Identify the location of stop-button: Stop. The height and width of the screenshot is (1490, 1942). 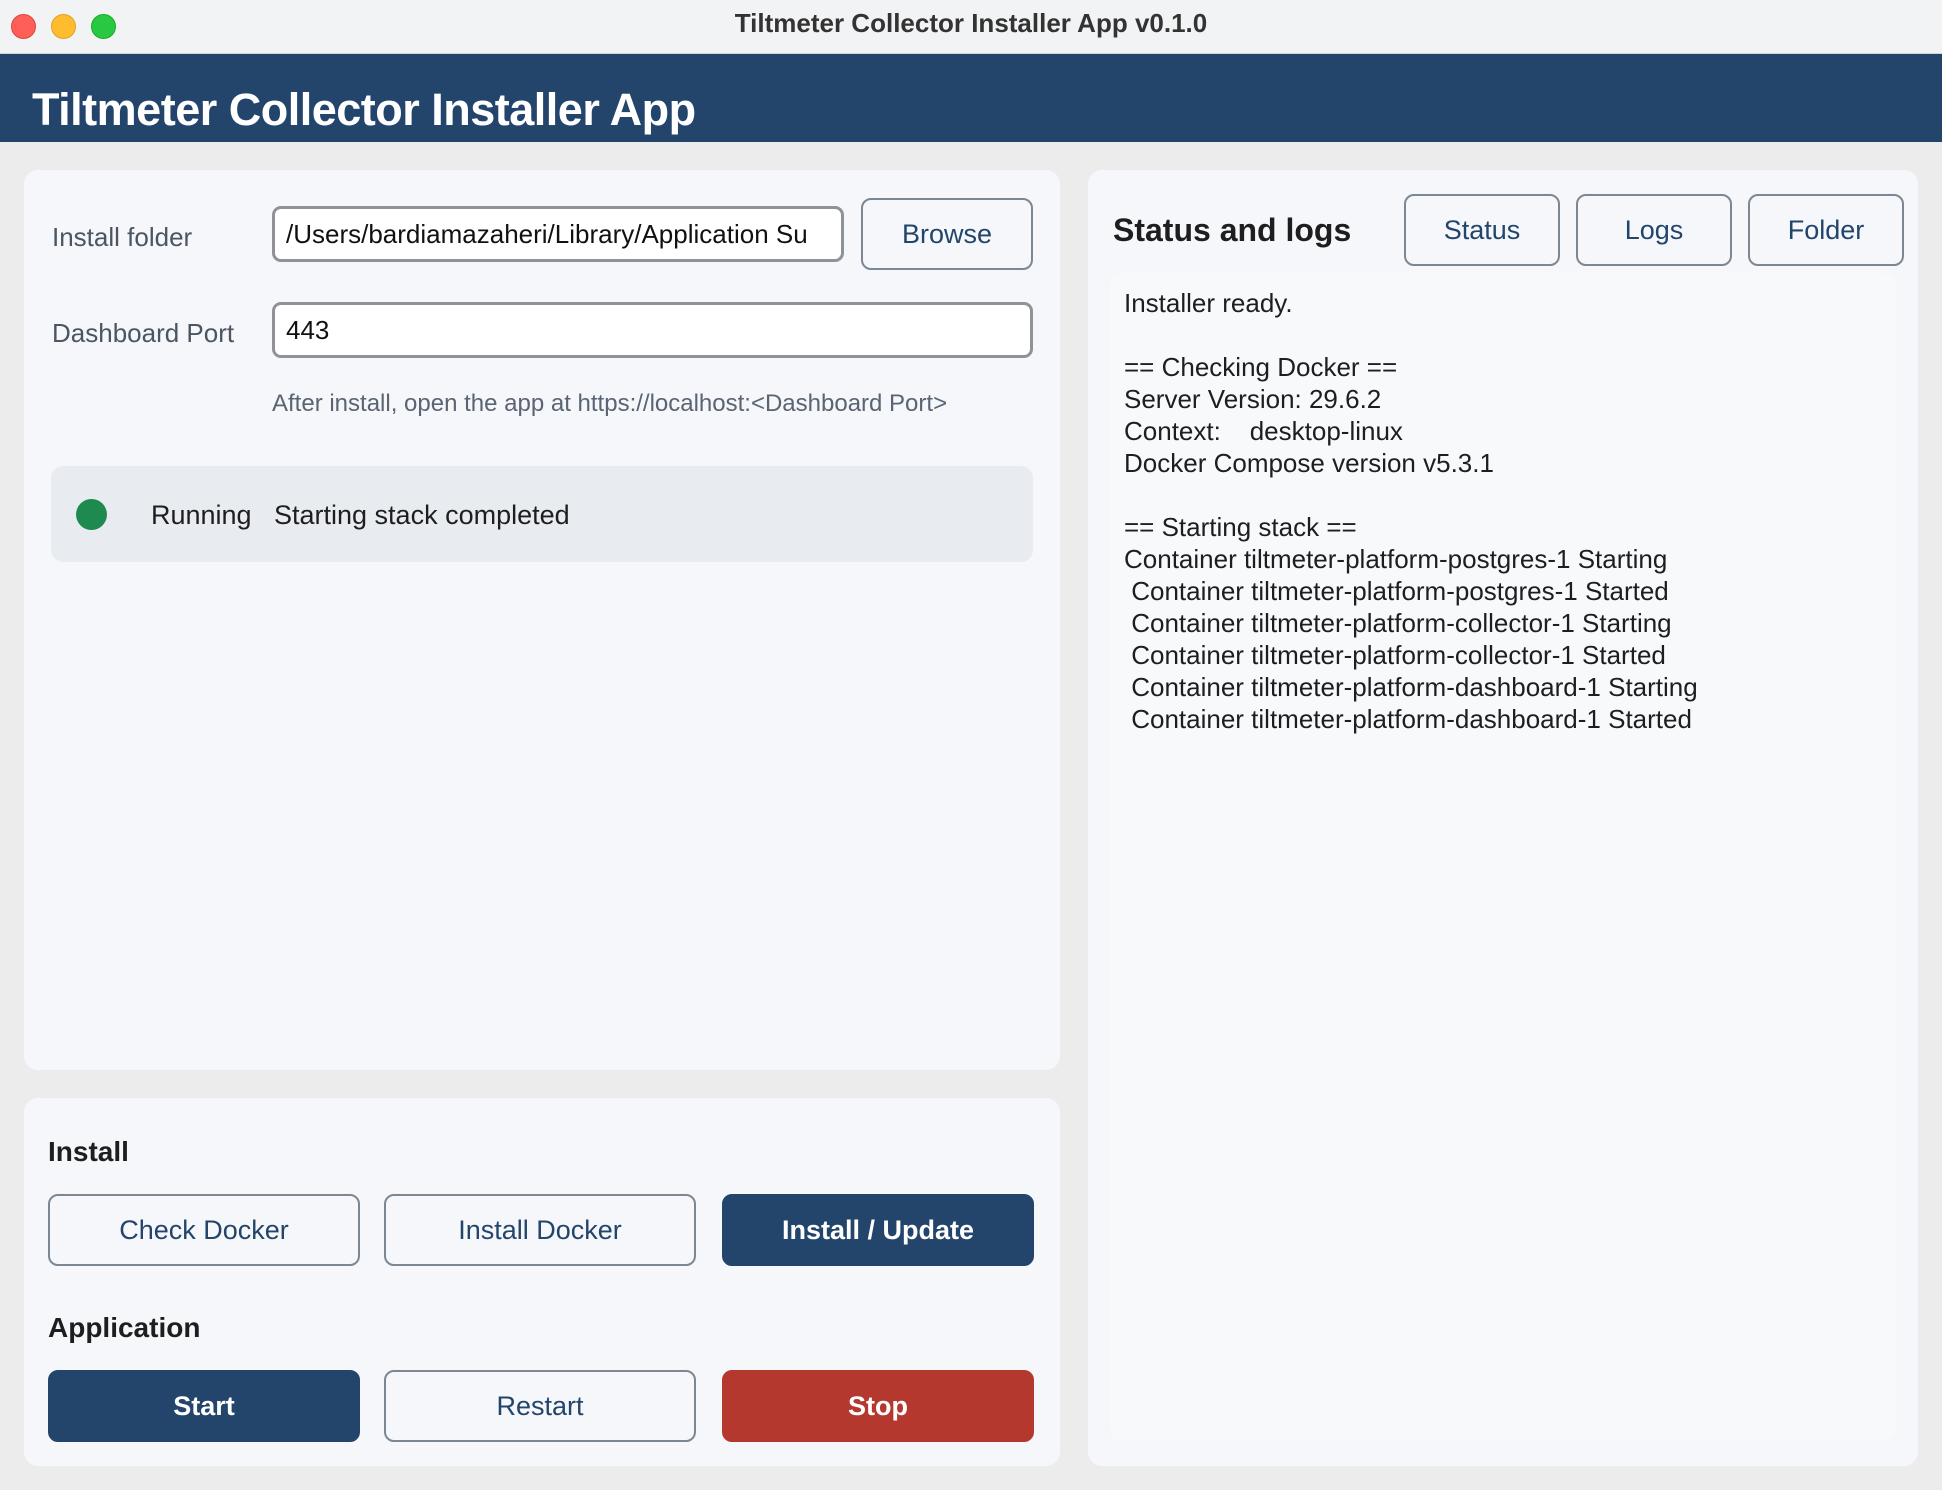
(878, 1406).